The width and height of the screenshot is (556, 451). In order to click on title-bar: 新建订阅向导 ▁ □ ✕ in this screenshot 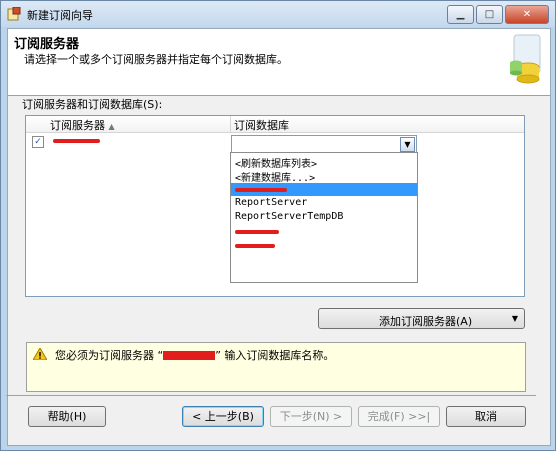, I will do `click(278, 14)`.